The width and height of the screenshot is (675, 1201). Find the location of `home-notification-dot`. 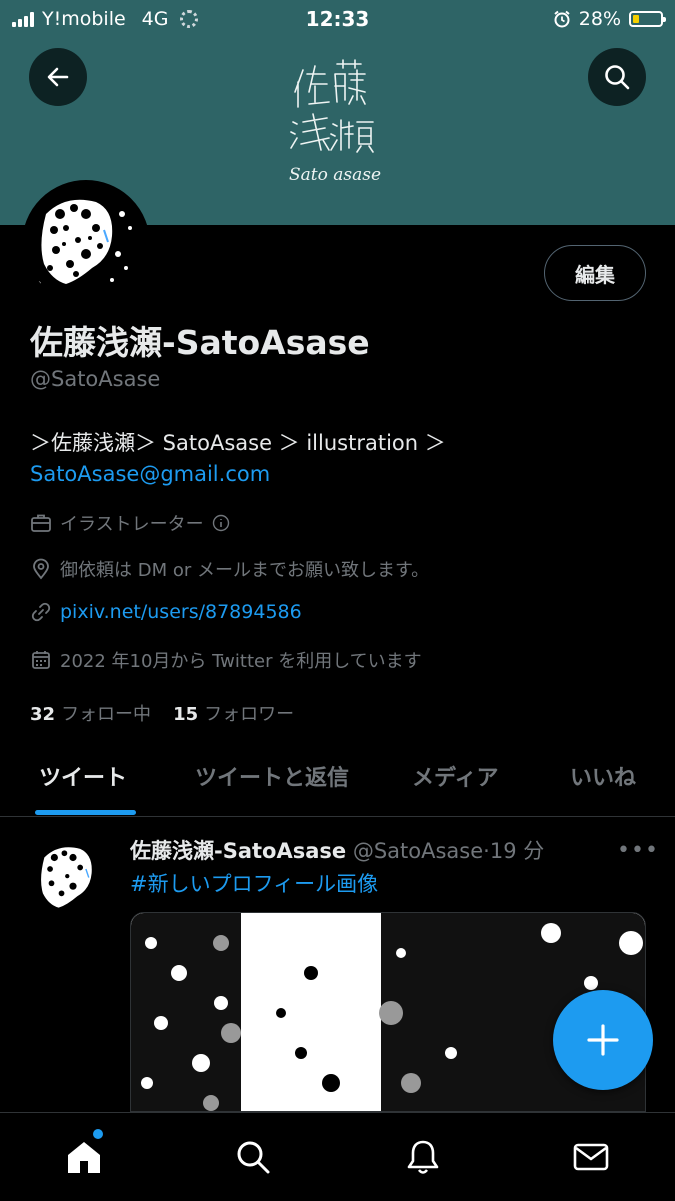

home-notification-dot is located at coordinates (98, 1134).